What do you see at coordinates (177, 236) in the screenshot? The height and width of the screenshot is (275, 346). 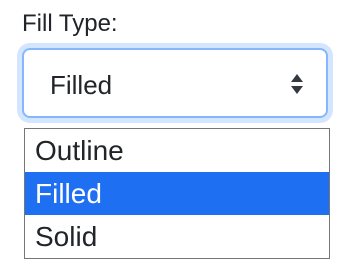 I see `option-solid: Solid` at bounding box center [177, 236].